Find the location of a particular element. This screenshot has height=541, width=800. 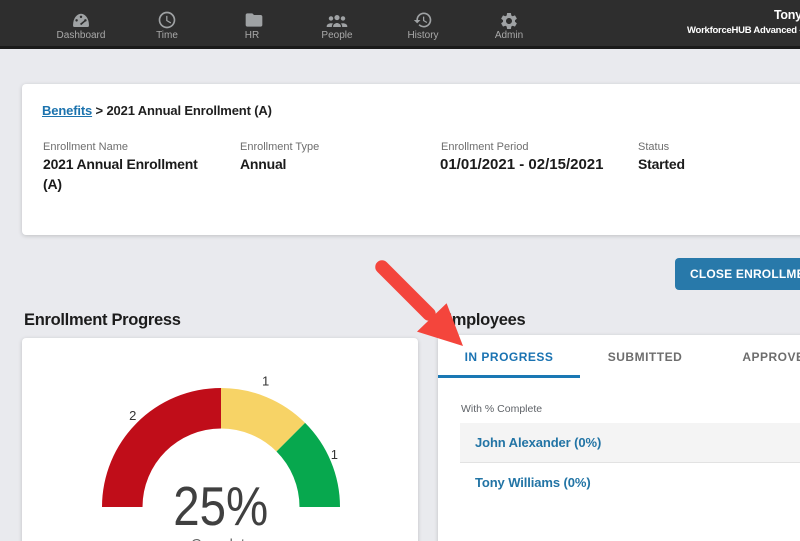

svg-text: 25% is located at coordinates (220, 506).